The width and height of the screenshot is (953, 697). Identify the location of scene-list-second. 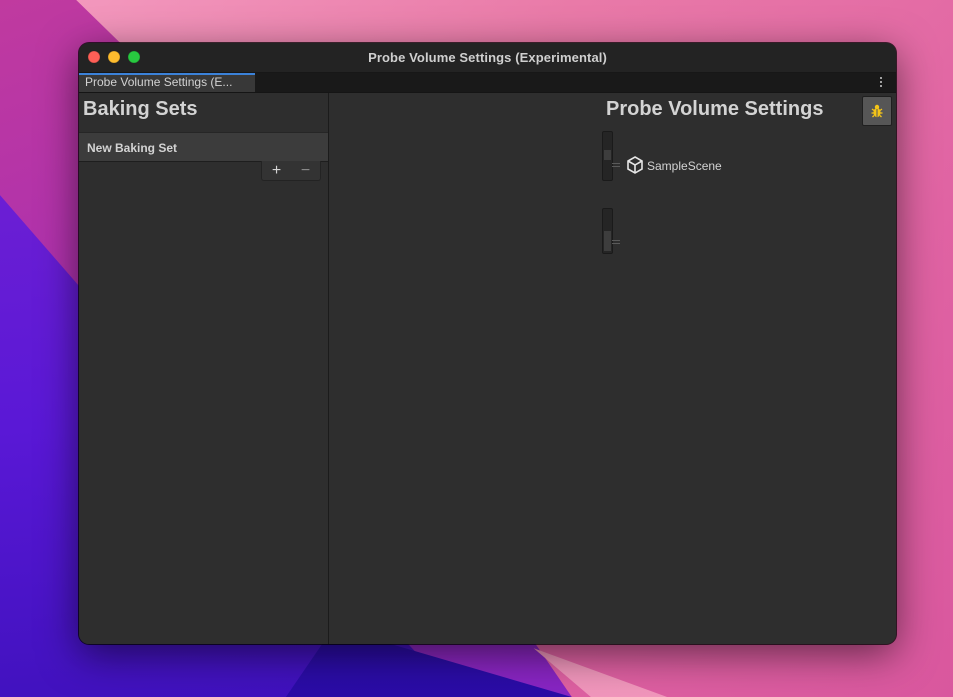
(682, 234).